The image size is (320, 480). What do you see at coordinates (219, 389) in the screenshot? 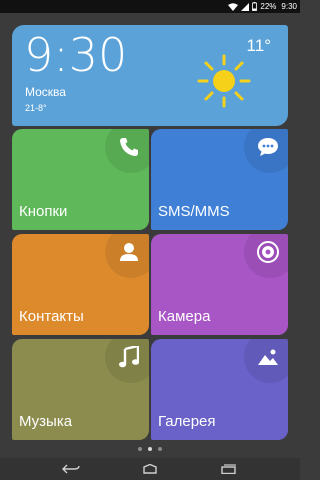
I see `tile-gallery: Галерея` at bounding box center [219, 389].